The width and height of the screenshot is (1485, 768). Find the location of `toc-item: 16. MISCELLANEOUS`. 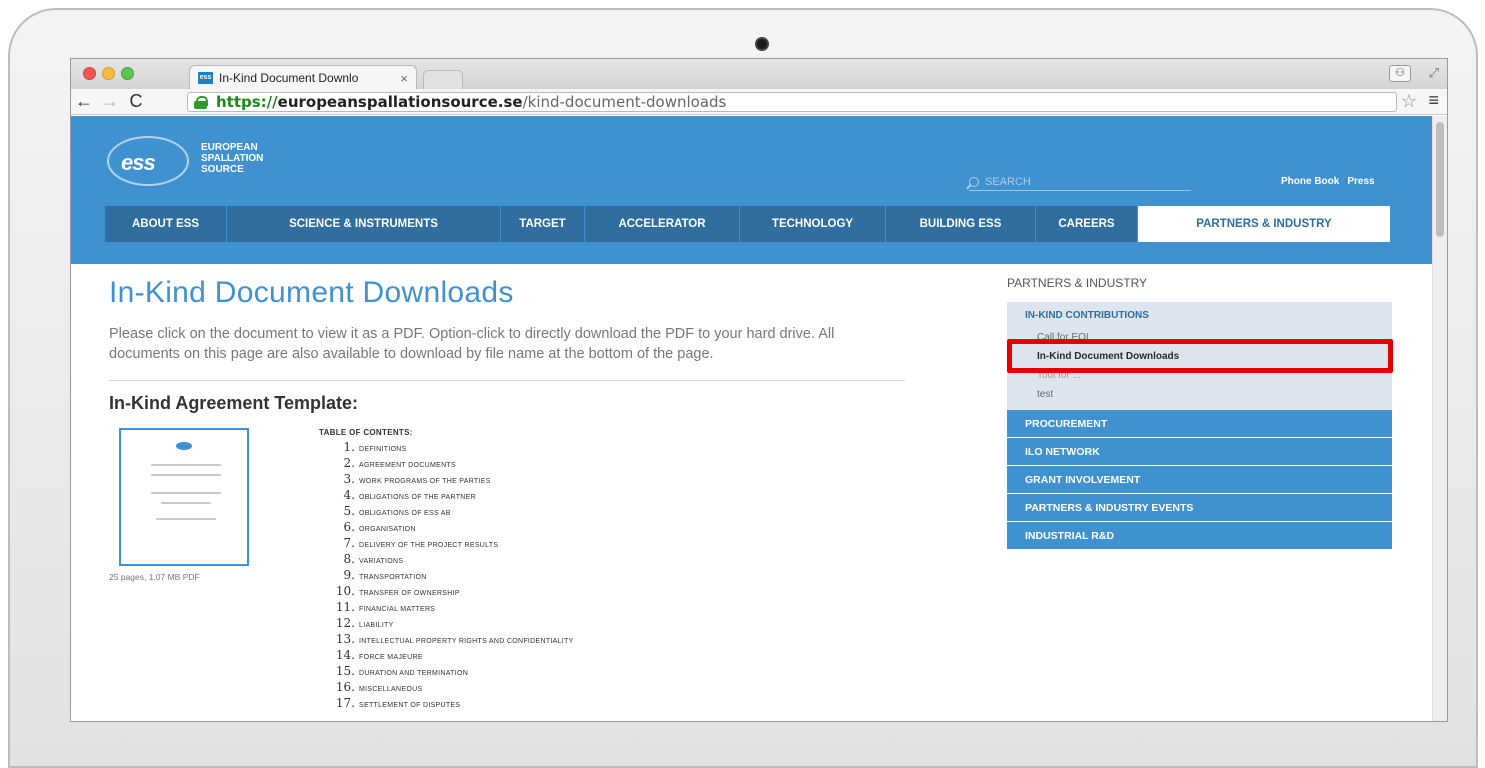

toc-item: 16. MISCELLANEOUS is located at coordinates (529, 688).